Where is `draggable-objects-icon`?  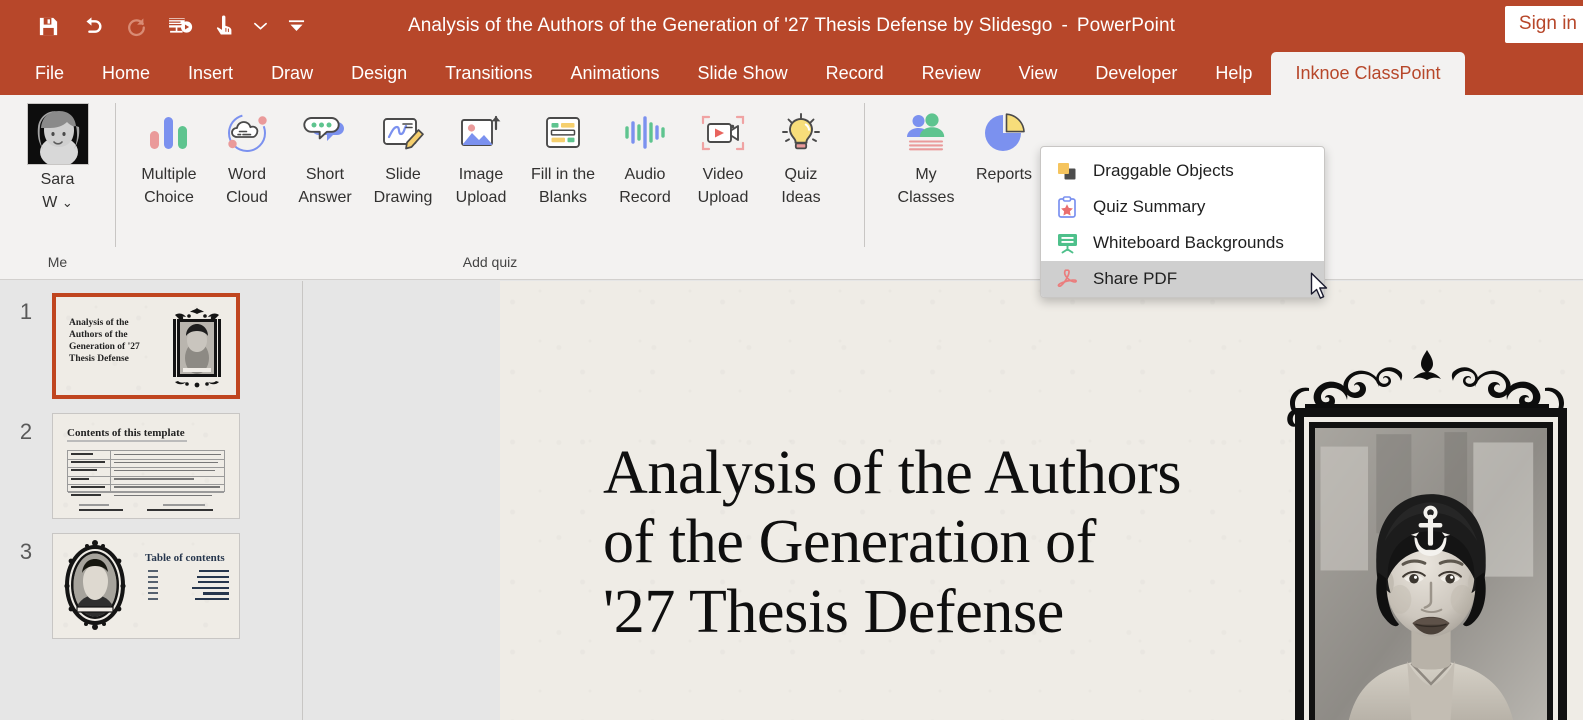
draggable-objects-icon is located at coordinates (1067, 171).